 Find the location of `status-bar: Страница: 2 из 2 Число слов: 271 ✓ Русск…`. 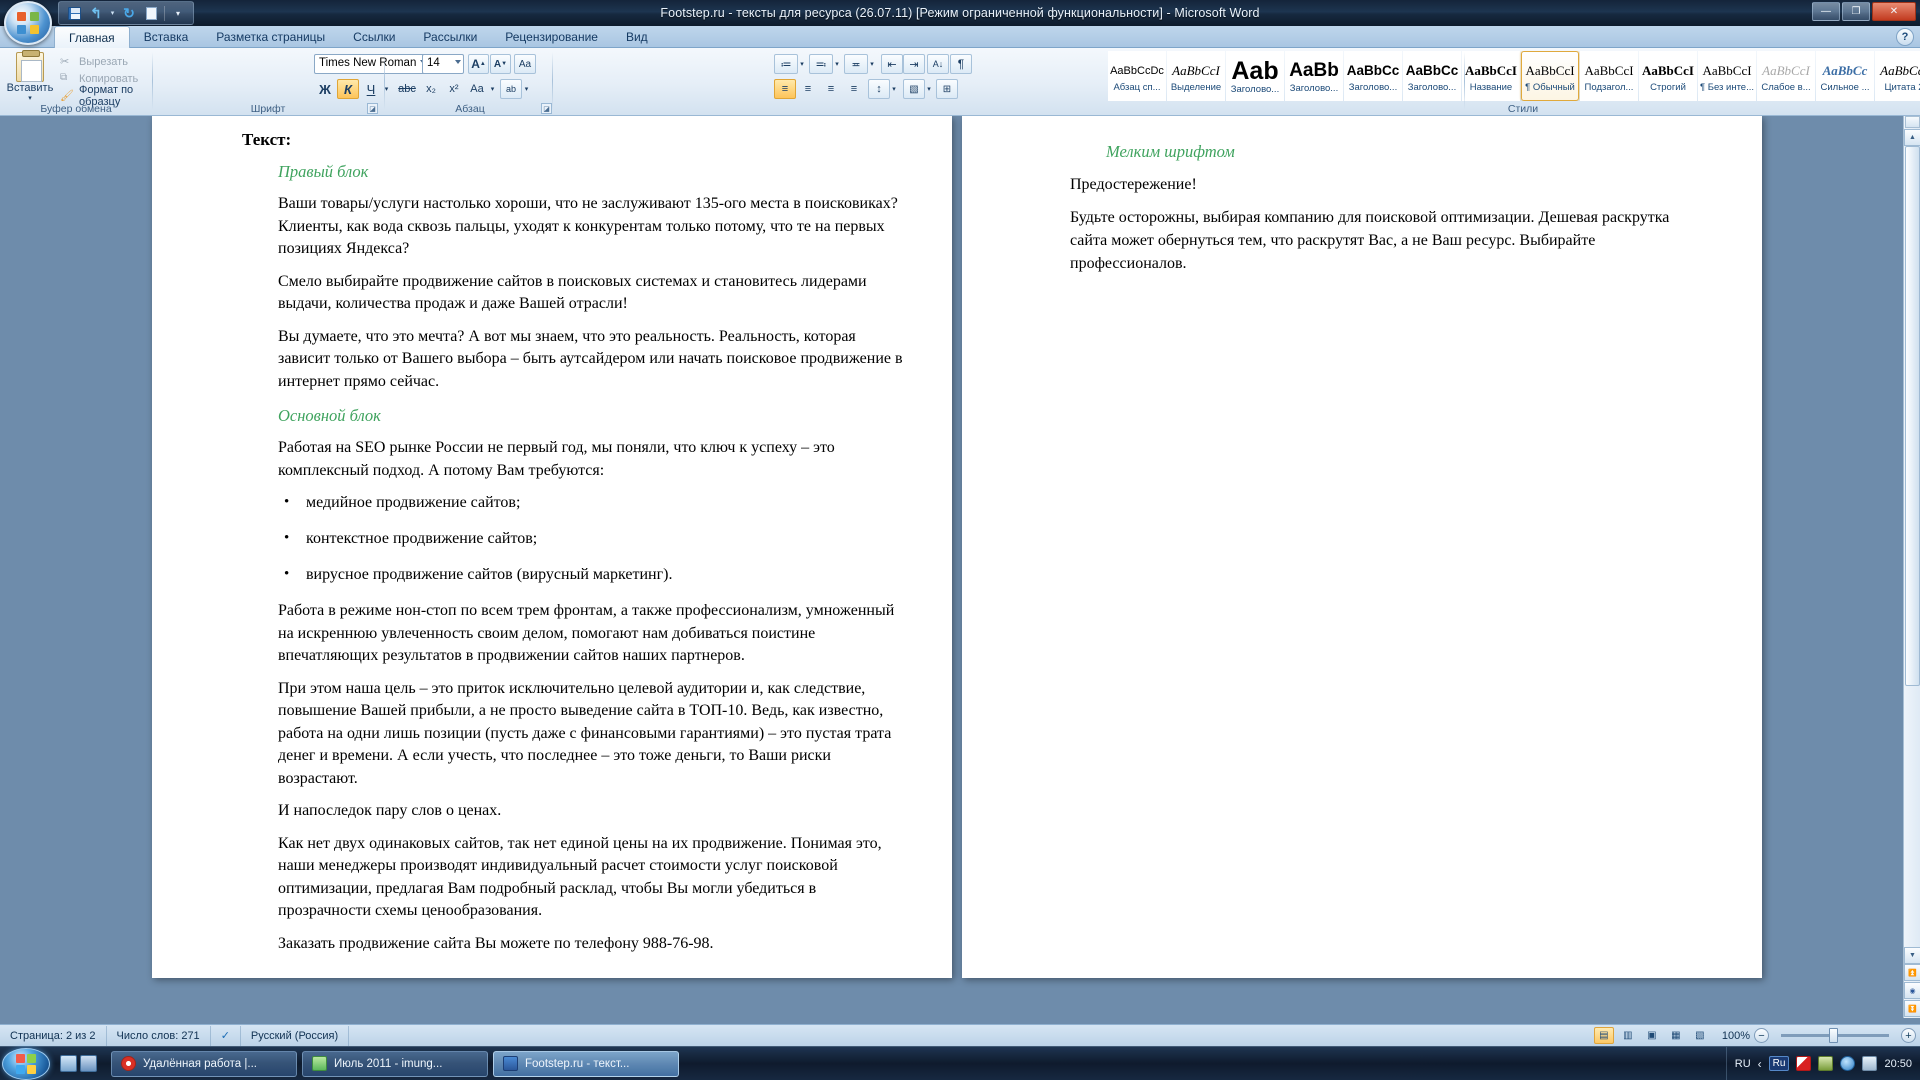

status-bar: Страница: 2 из 2 Число слов: 271 ✓ Русск… is located at coordinates (960, 1035).